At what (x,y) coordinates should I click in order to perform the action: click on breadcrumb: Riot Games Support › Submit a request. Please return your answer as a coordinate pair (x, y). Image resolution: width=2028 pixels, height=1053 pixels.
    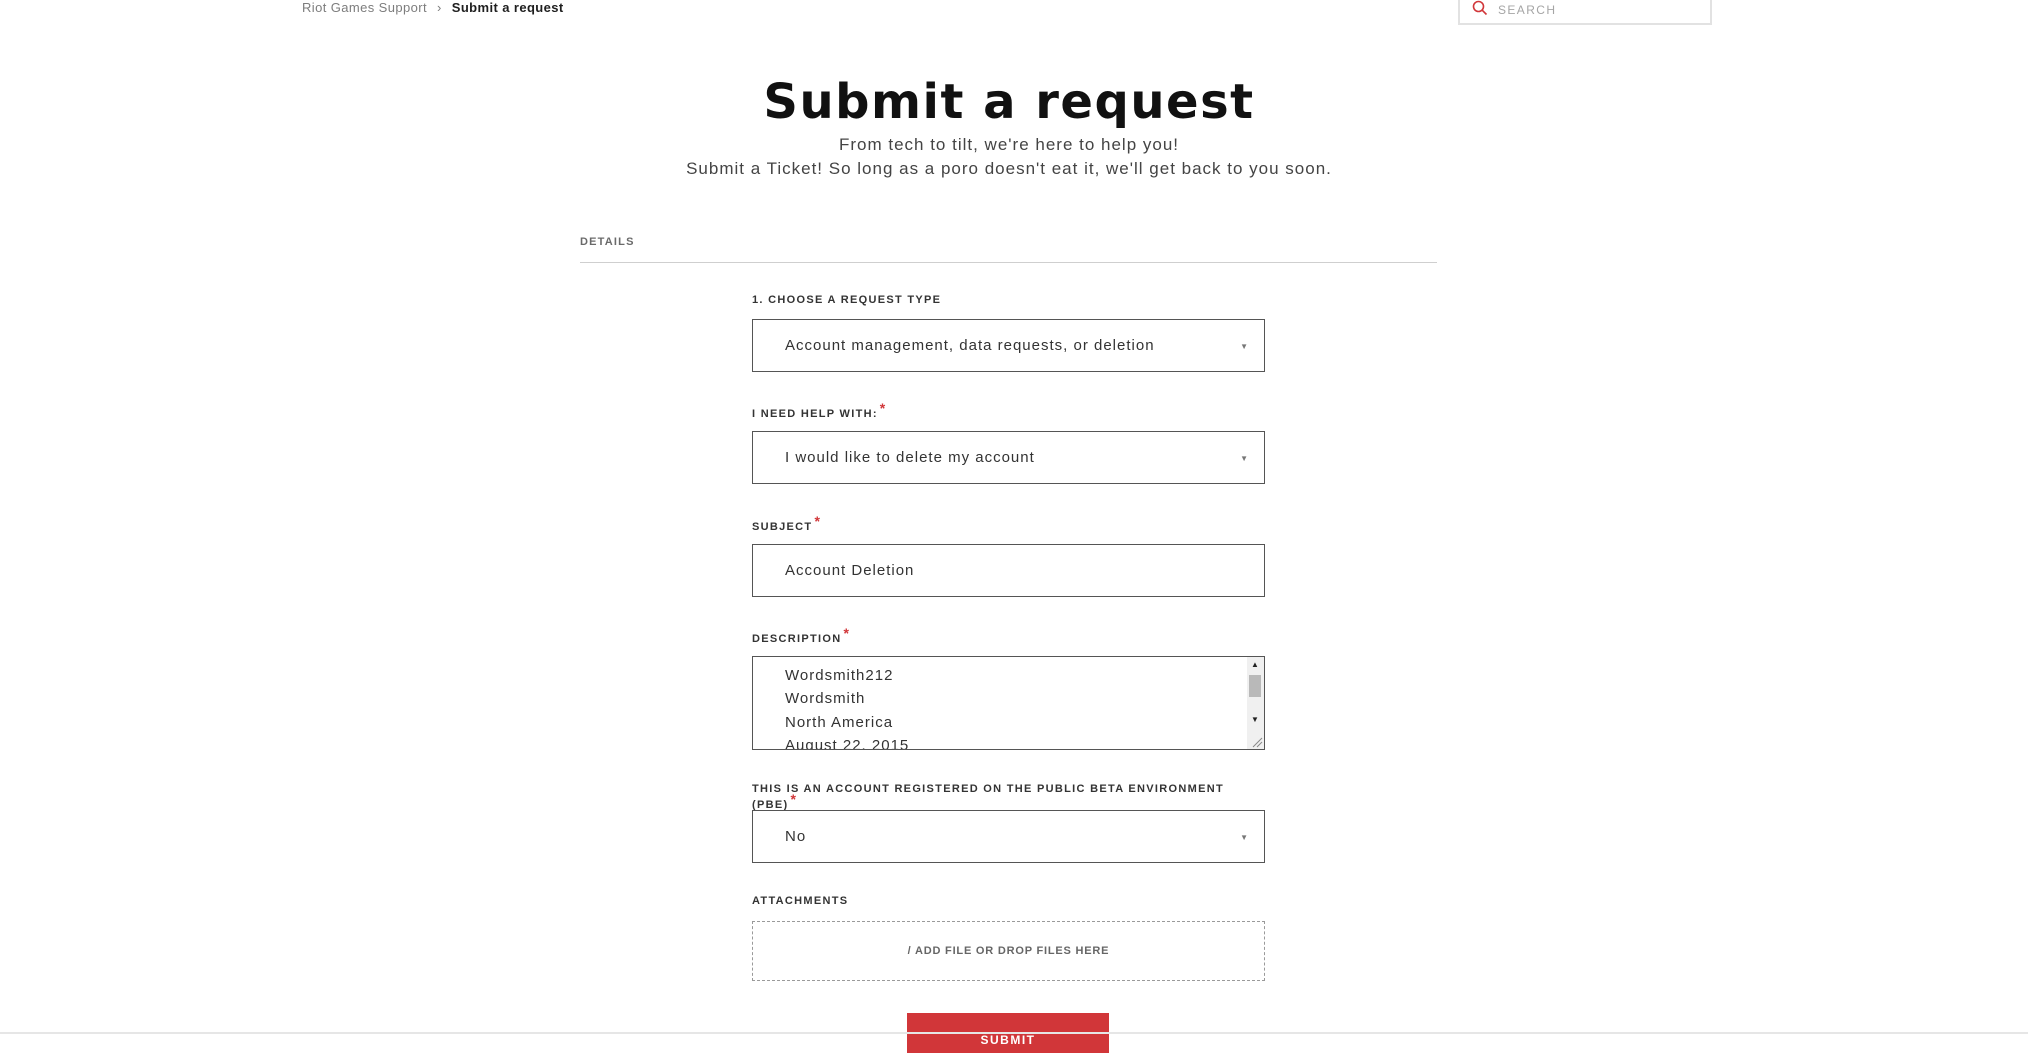
    Looking at the image, I should click on (433, 7).